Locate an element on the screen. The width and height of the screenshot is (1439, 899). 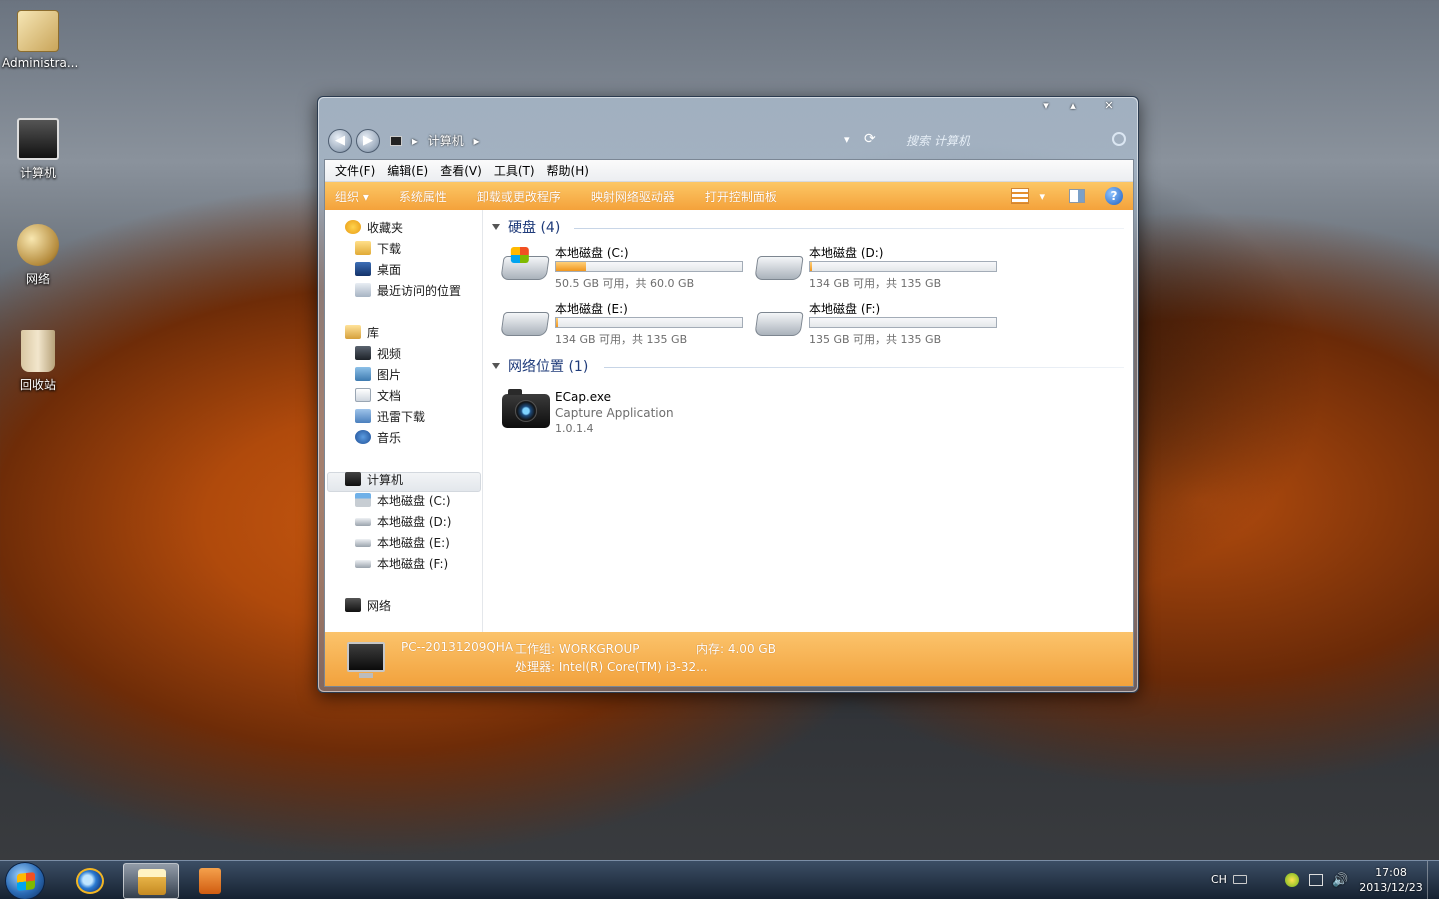
network-tray-icon is located at coordinates (1316, 880).